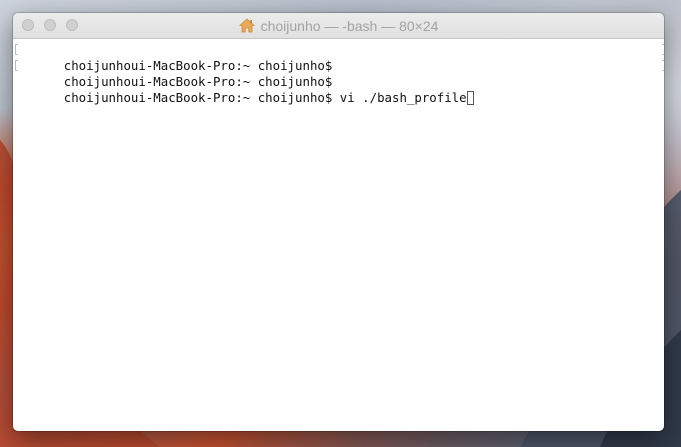  I want to click on terminal-line-2: choijunhoui-MacBook-Pro:~ choijunho$, so click(339, 73).